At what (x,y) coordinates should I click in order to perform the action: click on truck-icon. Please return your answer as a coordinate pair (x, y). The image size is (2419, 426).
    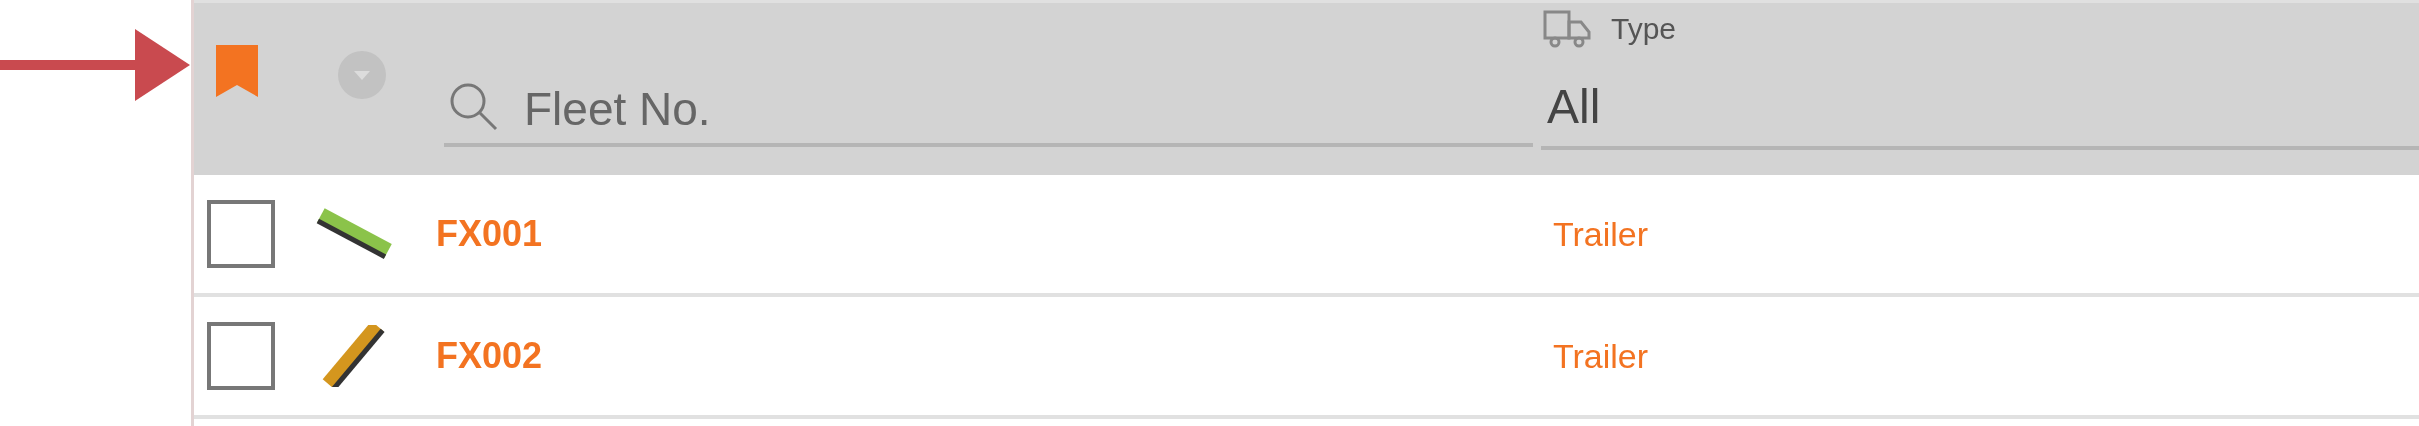
    Looking at the image, I should click on (1568, 29).